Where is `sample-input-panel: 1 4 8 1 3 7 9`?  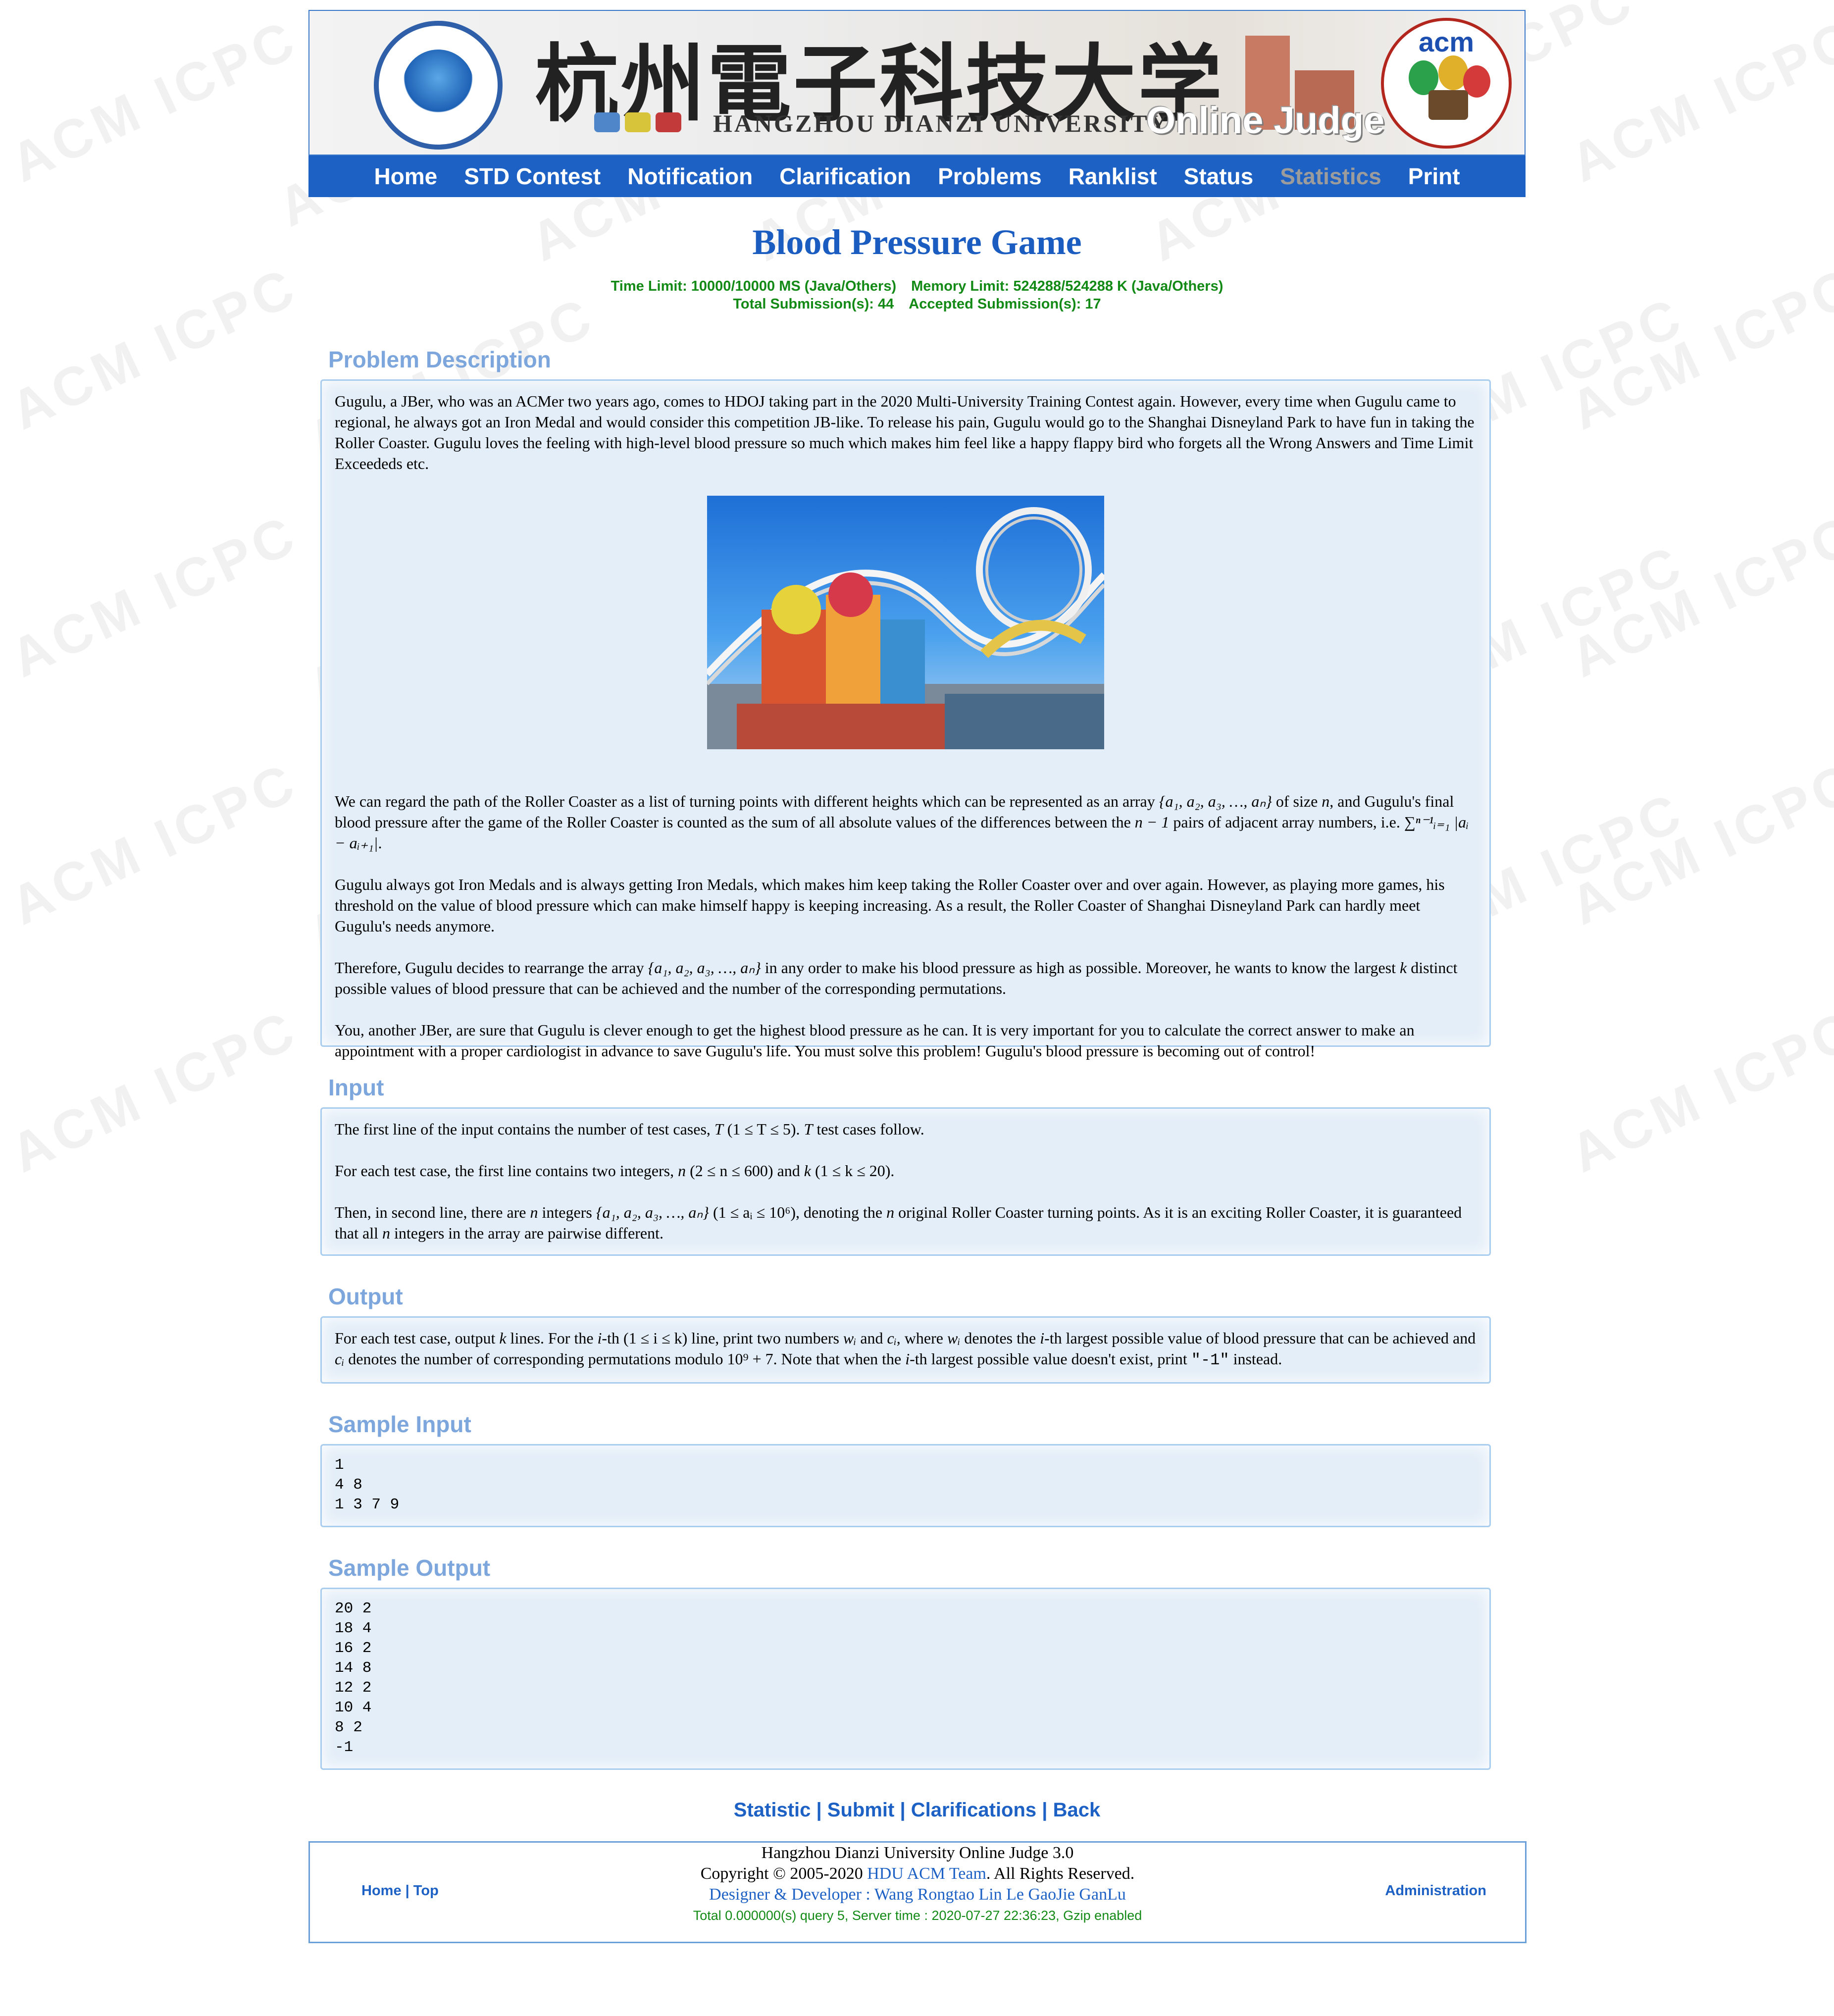 sample-input-panel: 1 4 8 1 3 7 9 is located at coordinates (906, 1485).